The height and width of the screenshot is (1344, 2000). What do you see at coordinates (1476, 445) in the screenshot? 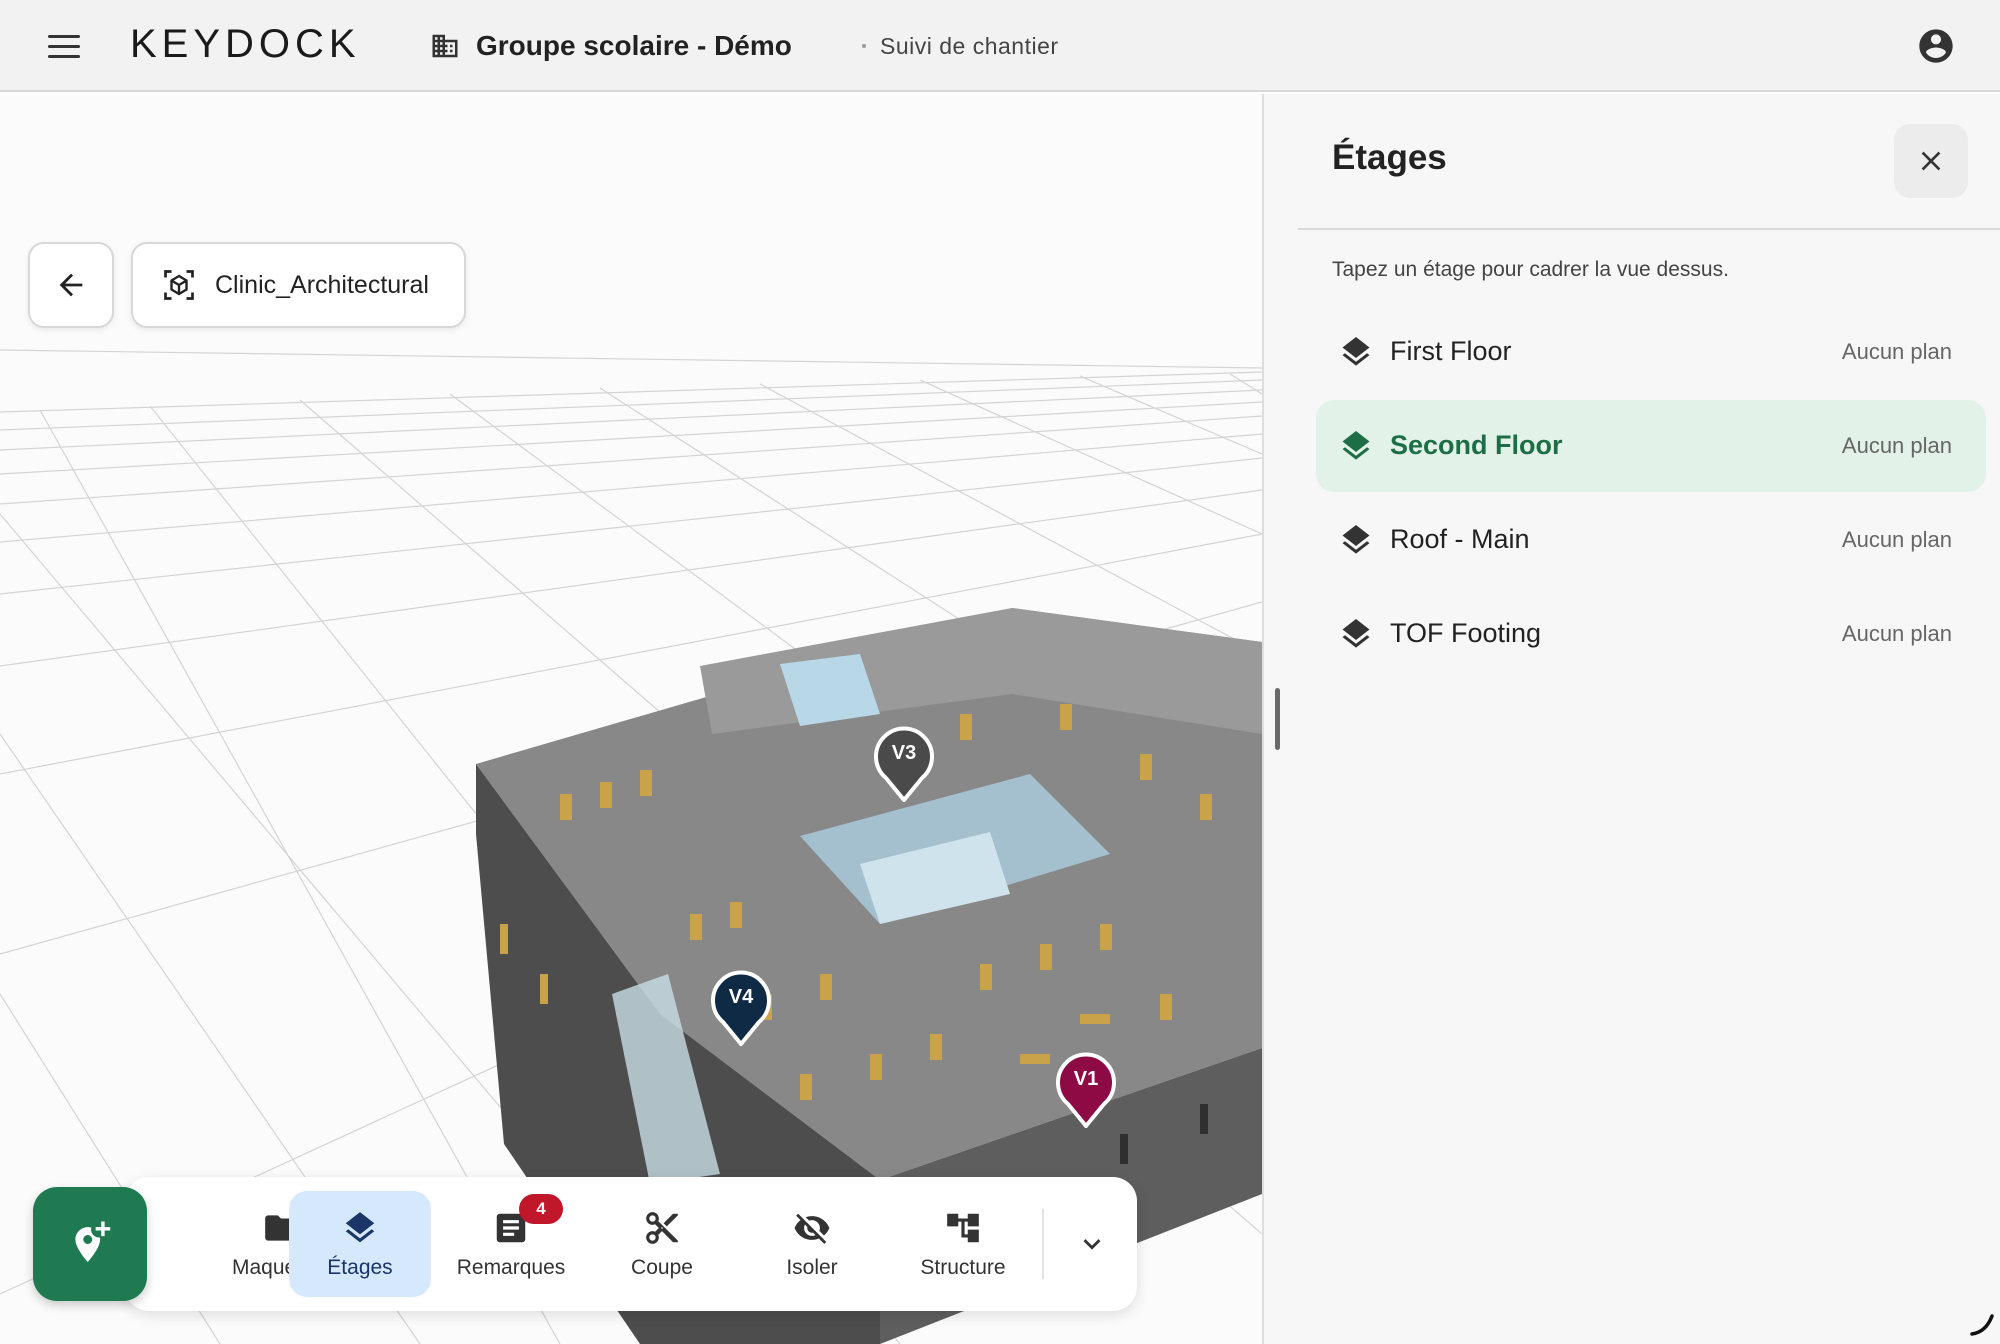
I see `floor-name: Second Floor` at bounding box center [1476, 445].